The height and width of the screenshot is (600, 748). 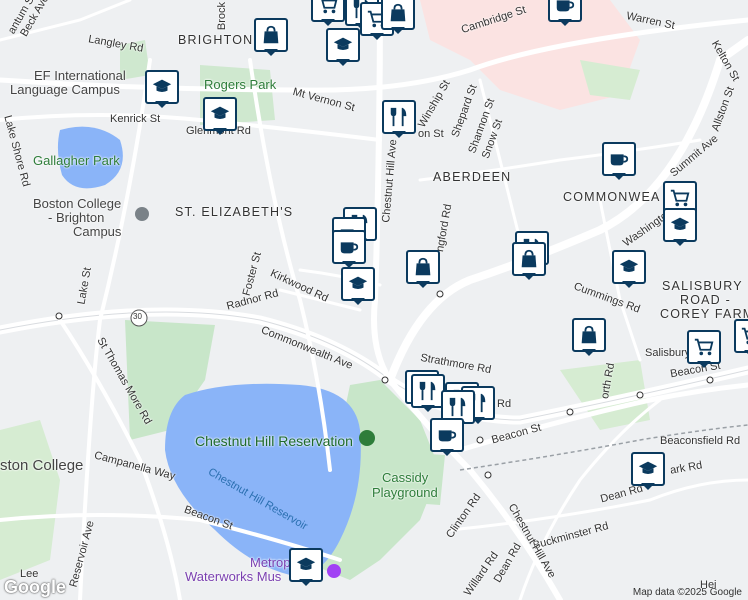 I want to click on map-copyright: Map data ©2025 Google, so click(x=687, y=592).